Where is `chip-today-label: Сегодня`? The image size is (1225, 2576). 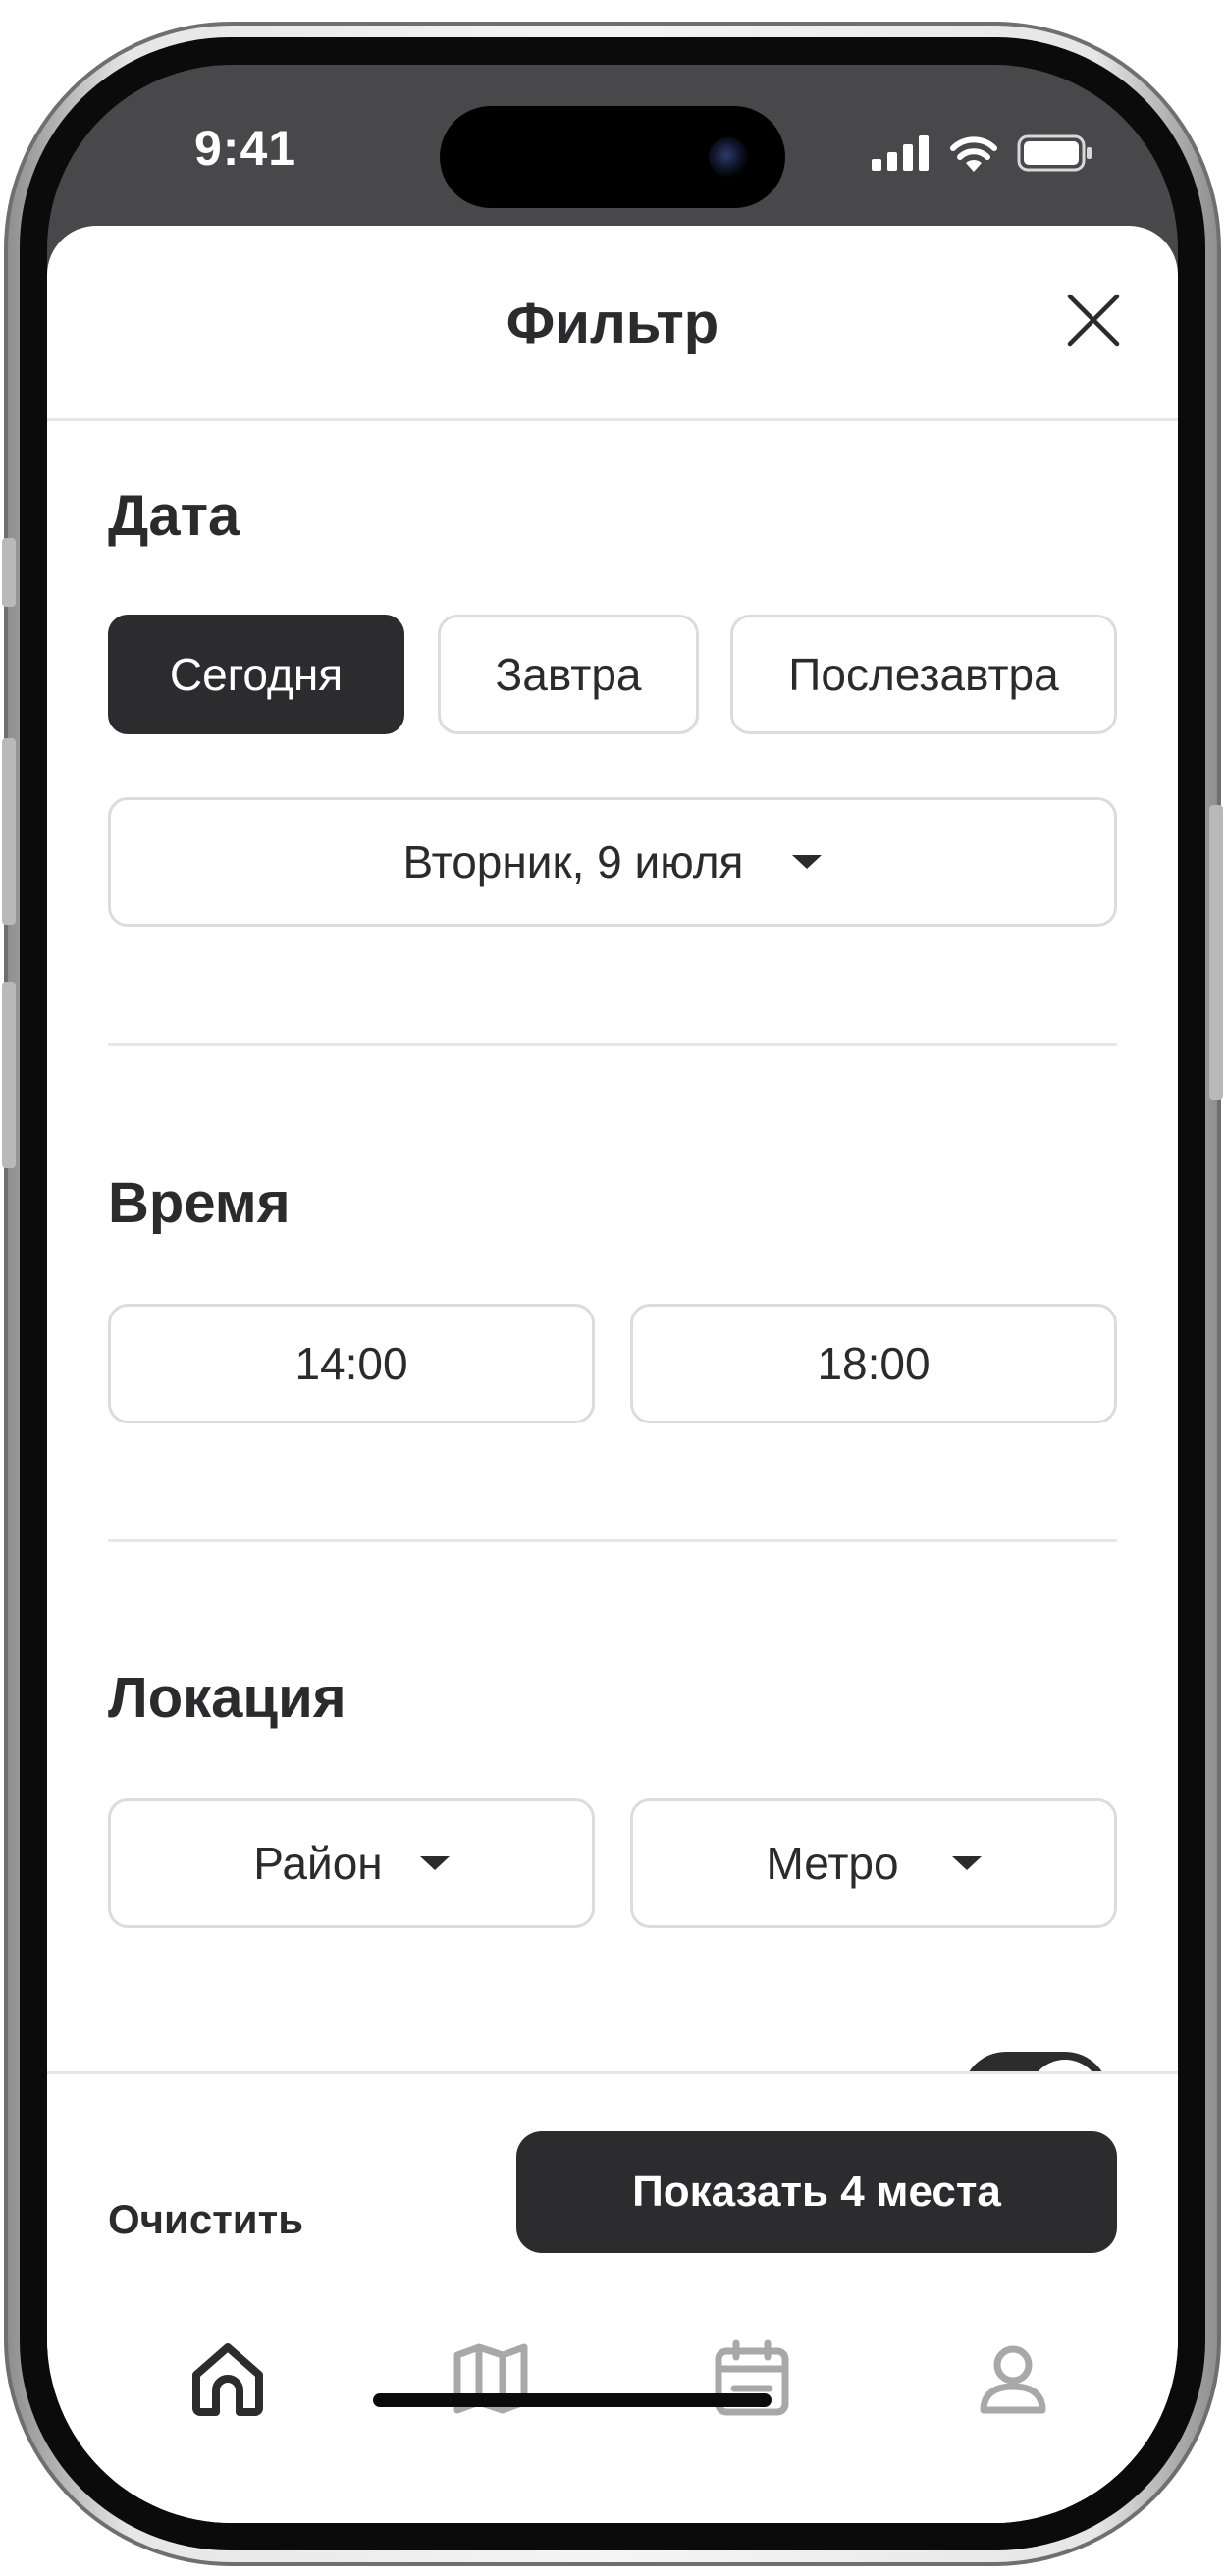
chip-today-label: Сегодня is located at coordinates (256, 674).